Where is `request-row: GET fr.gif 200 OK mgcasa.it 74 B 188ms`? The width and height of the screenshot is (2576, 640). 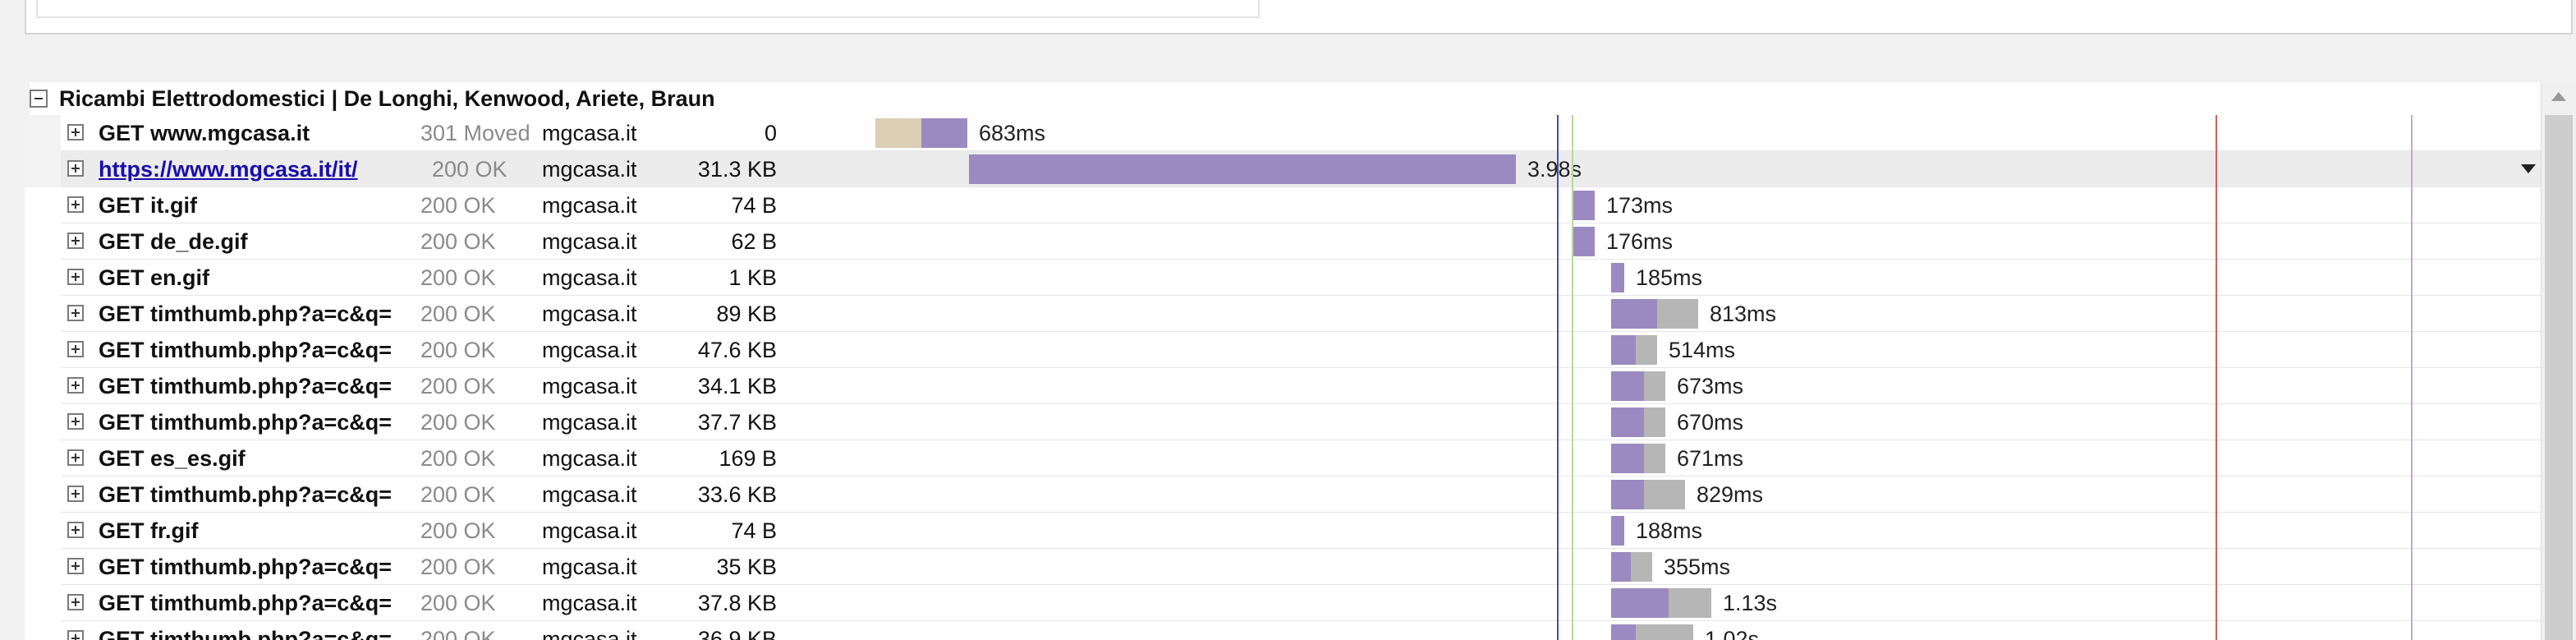 request-row: GET fr.gif 200 OK mgcasa.it 74 B 188ms is located at coordinates (1301, 531).